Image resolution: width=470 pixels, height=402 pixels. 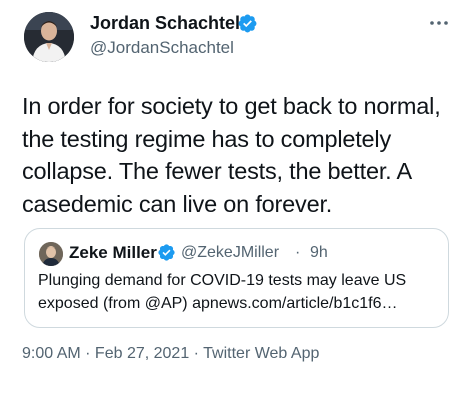 I want to click on quote-profile-photo, so click(x=51, y=254).